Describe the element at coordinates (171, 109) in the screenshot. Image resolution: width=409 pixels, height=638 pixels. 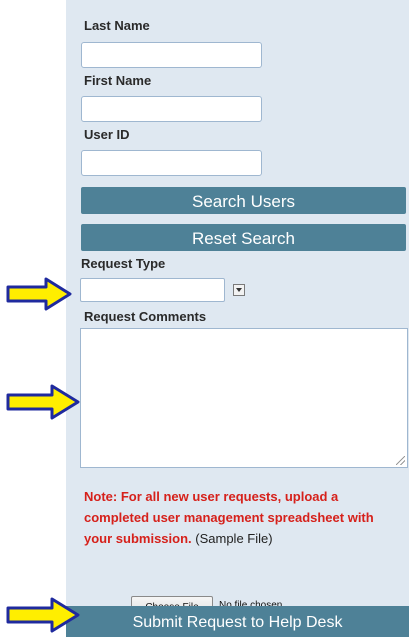
I see `first-name-input` at that location.